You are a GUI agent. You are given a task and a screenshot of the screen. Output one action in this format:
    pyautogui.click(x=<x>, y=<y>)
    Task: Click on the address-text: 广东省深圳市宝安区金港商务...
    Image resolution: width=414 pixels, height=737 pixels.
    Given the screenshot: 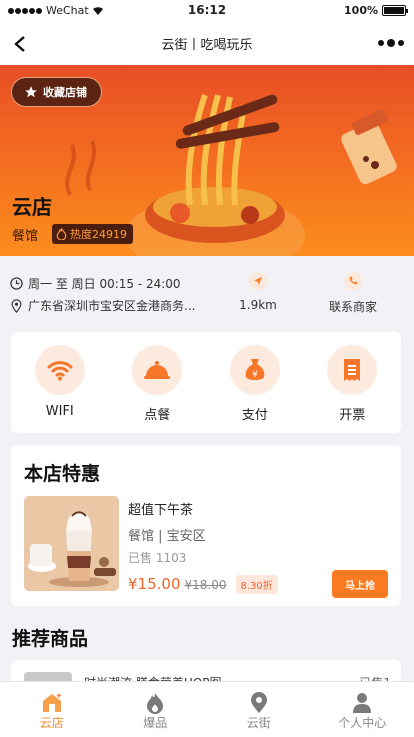 What is the action you would take?
    pyautogui.click(x=112, y=306)
    